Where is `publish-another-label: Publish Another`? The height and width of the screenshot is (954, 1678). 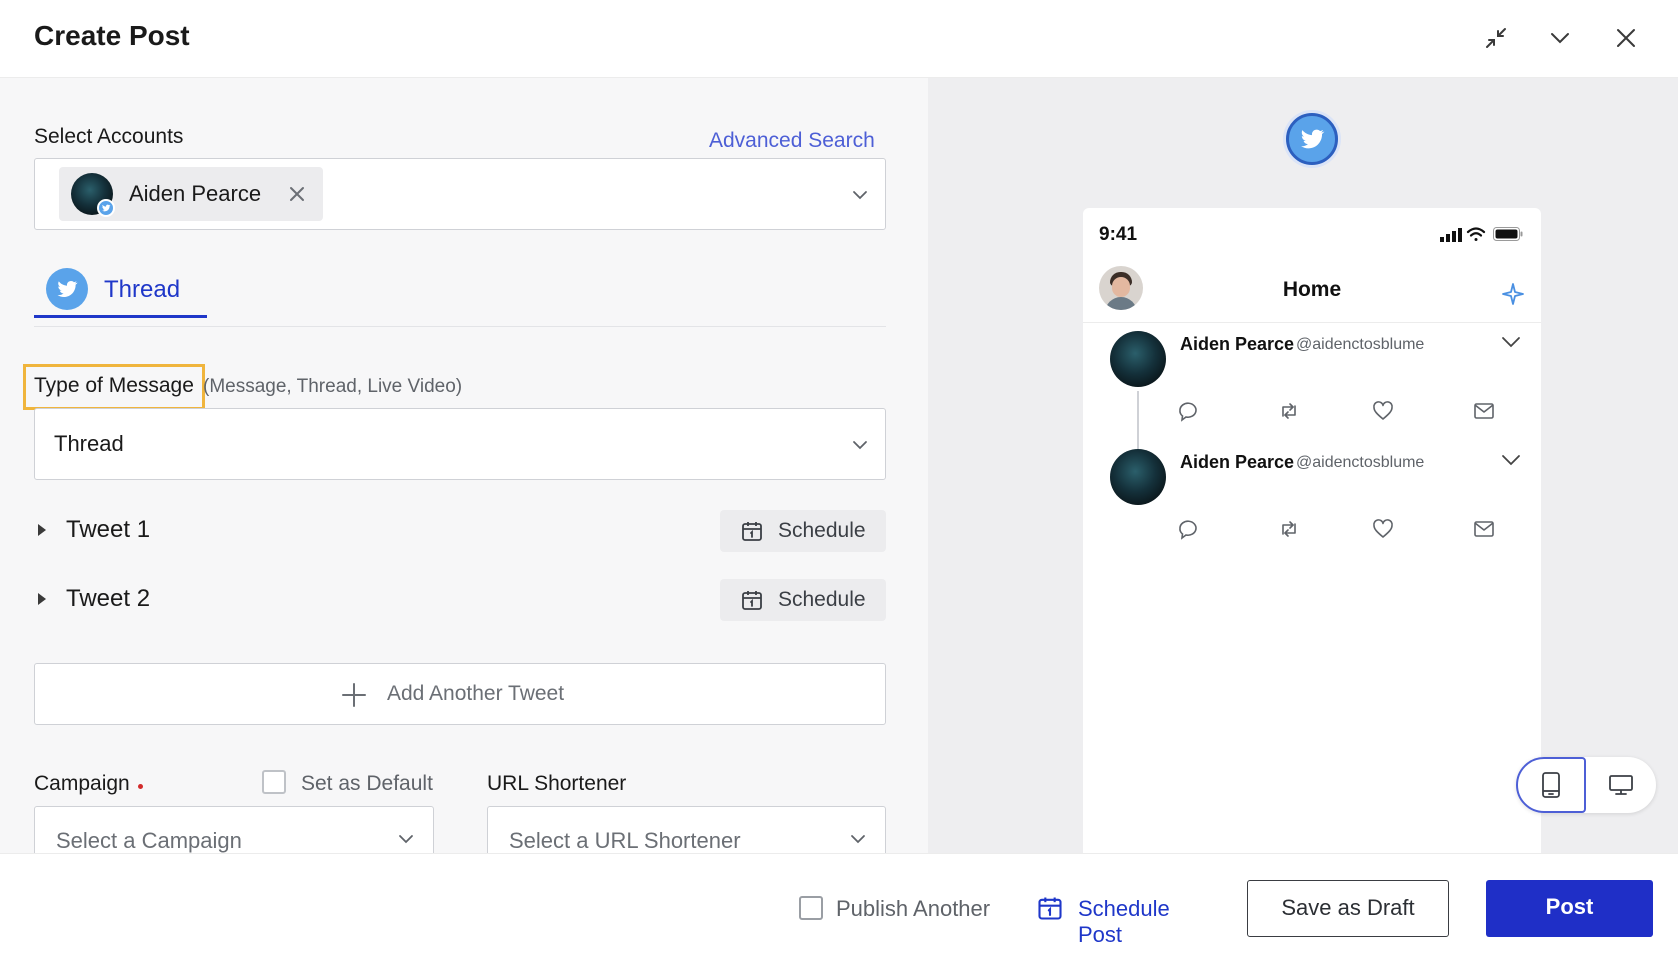 publish-another-label: Publish Another is located at coordinates (913, 908).